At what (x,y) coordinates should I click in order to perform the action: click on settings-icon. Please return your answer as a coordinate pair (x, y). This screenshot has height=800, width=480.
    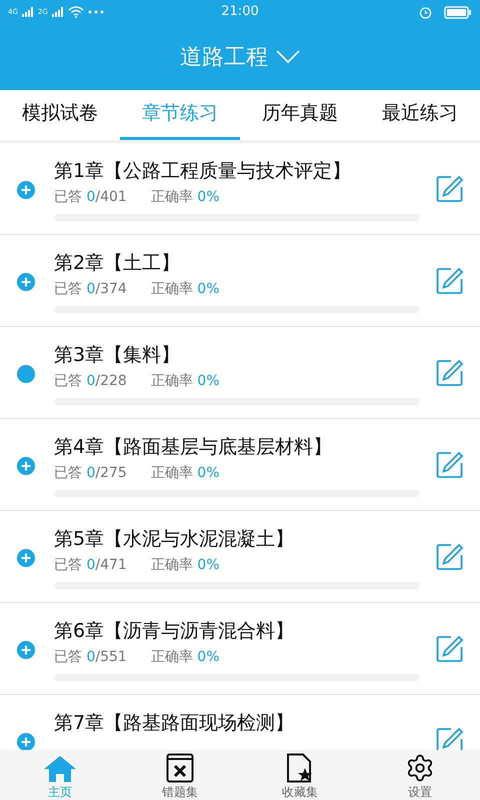
    Looking at the image, I should click on (420, 768).